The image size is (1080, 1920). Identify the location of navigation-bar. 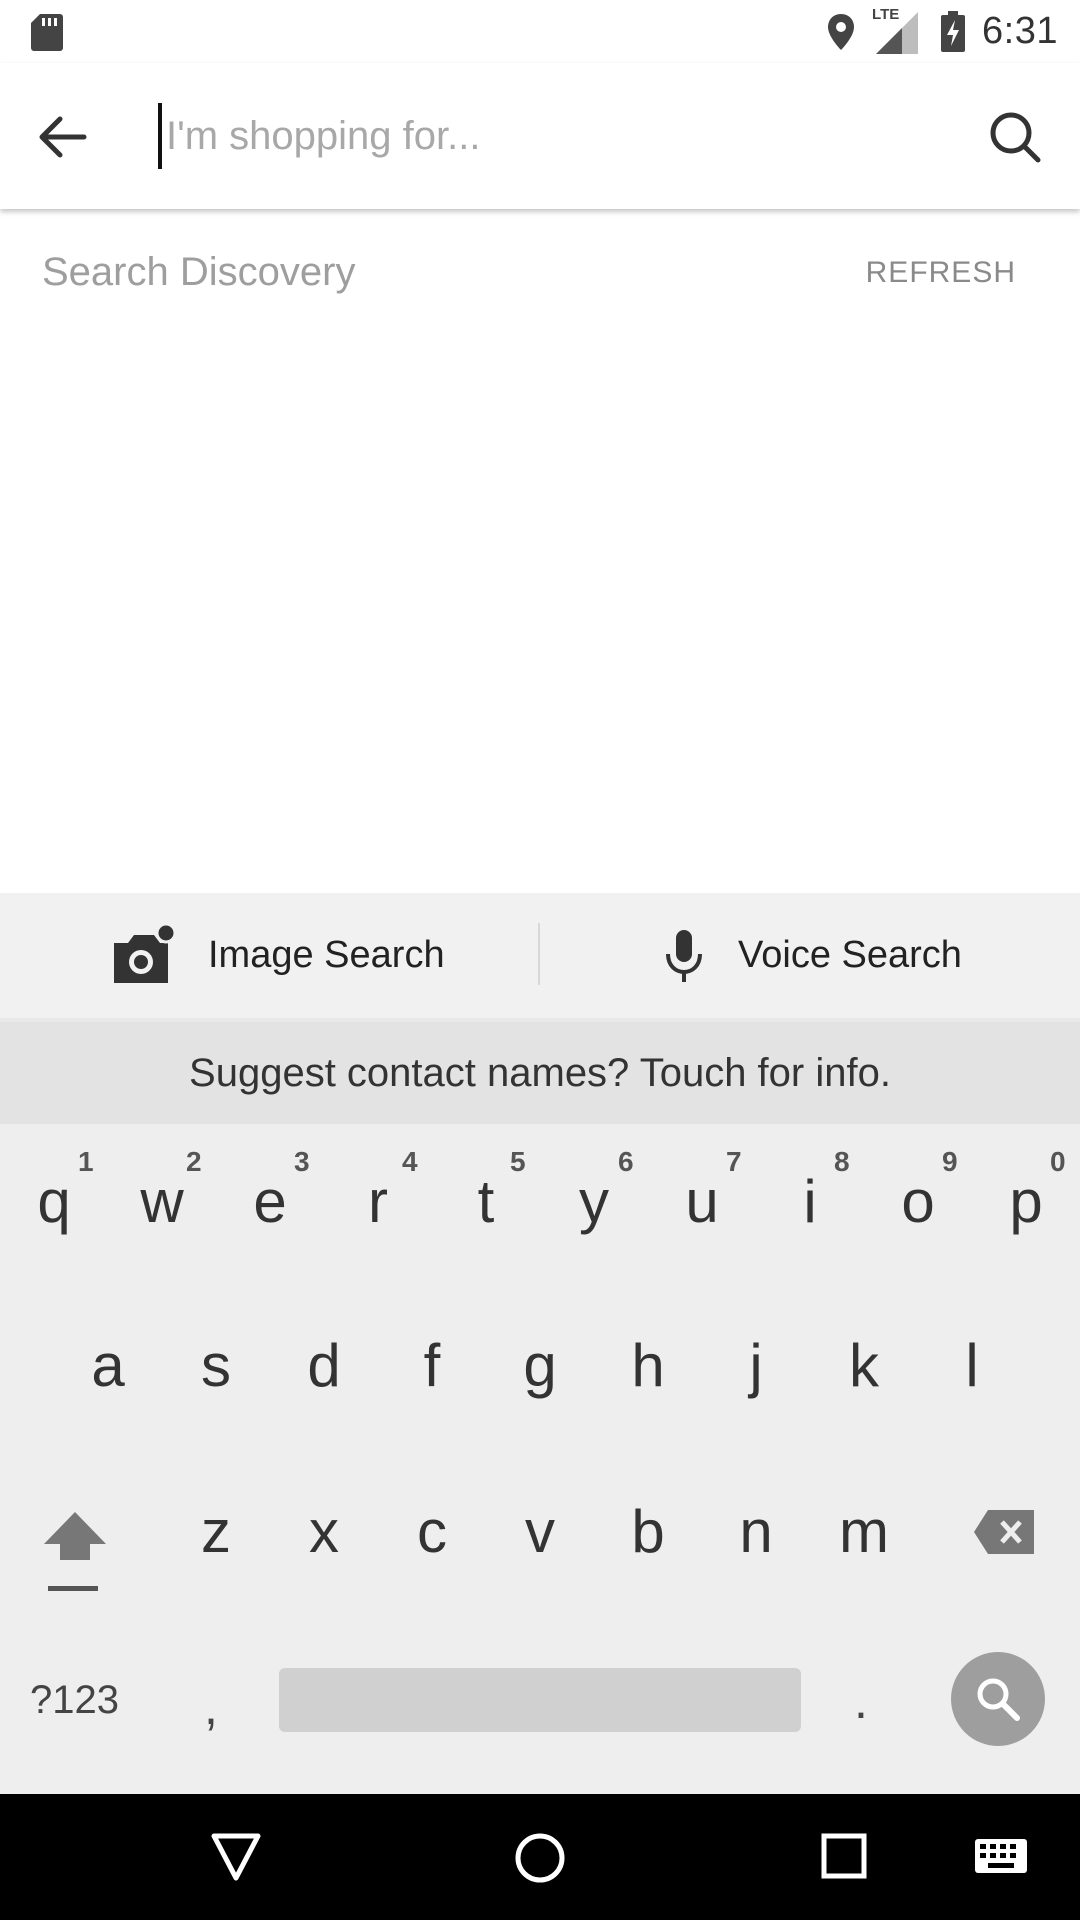
(540, 1857).